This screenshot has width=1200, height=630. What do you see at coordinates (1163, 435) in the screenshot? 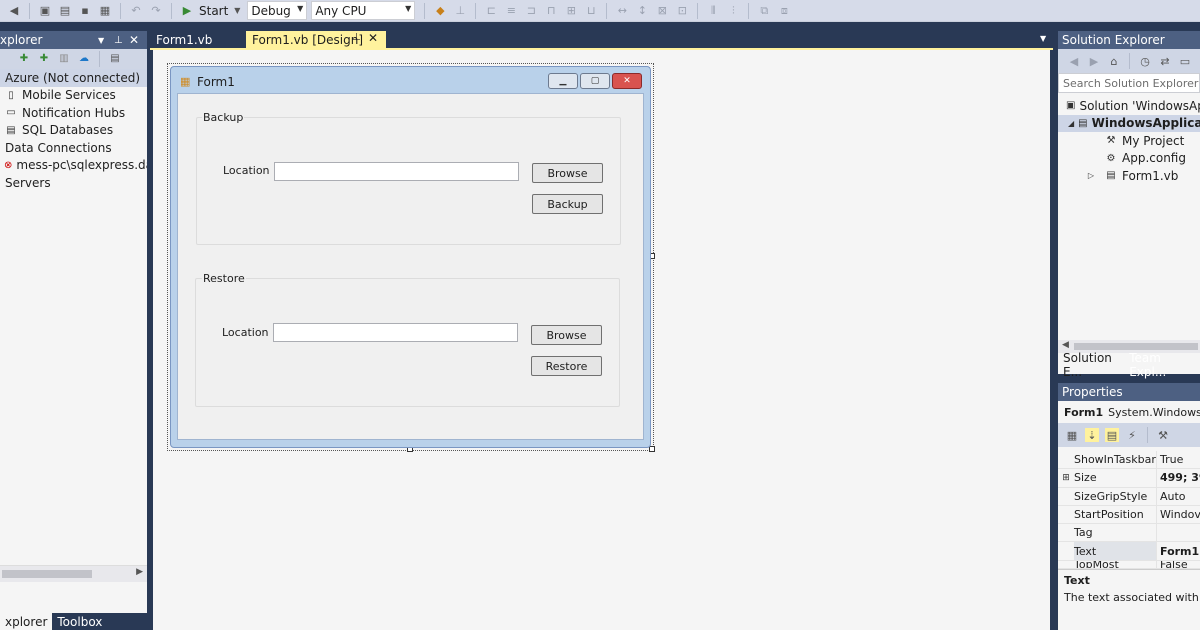
I see `property-pages-icon: ⚒` at bounding box center [1163, 435].